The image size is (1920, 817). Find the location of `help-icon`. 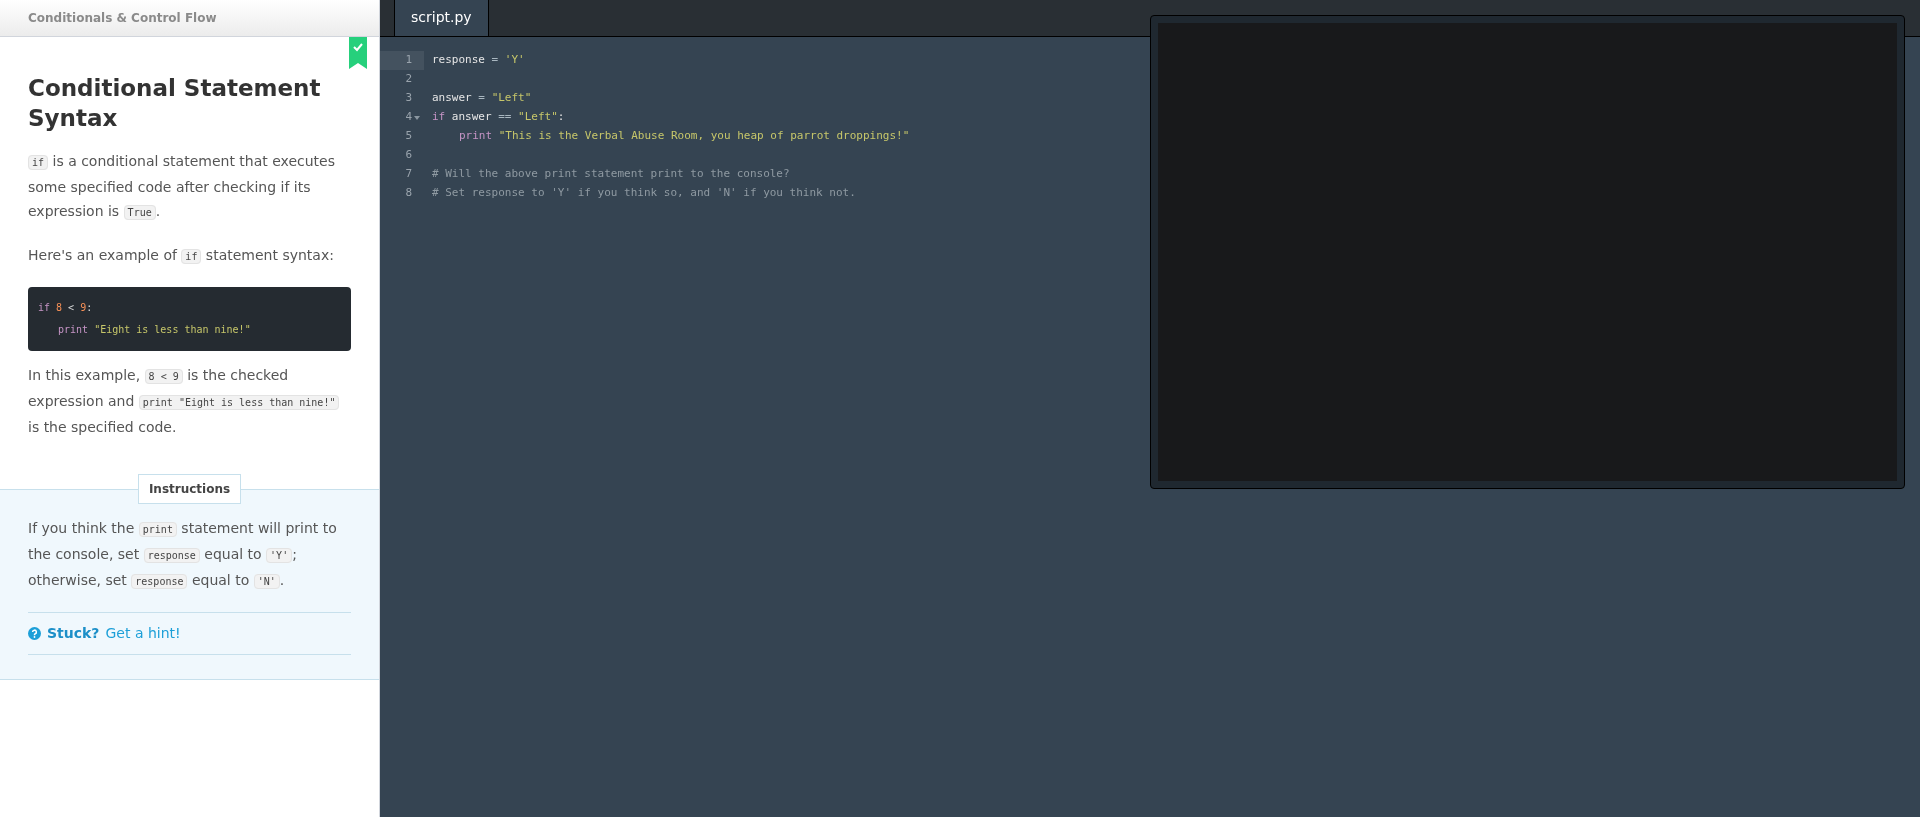

help-icon is located at coordinates (34, 633).